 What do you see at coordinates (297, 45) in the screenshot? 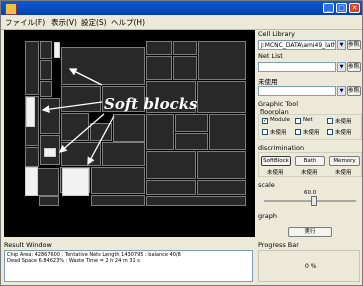
I see `cell-library-combo: J:MCNC_DATA\ami49_lath` at bounding box center [297, 45].